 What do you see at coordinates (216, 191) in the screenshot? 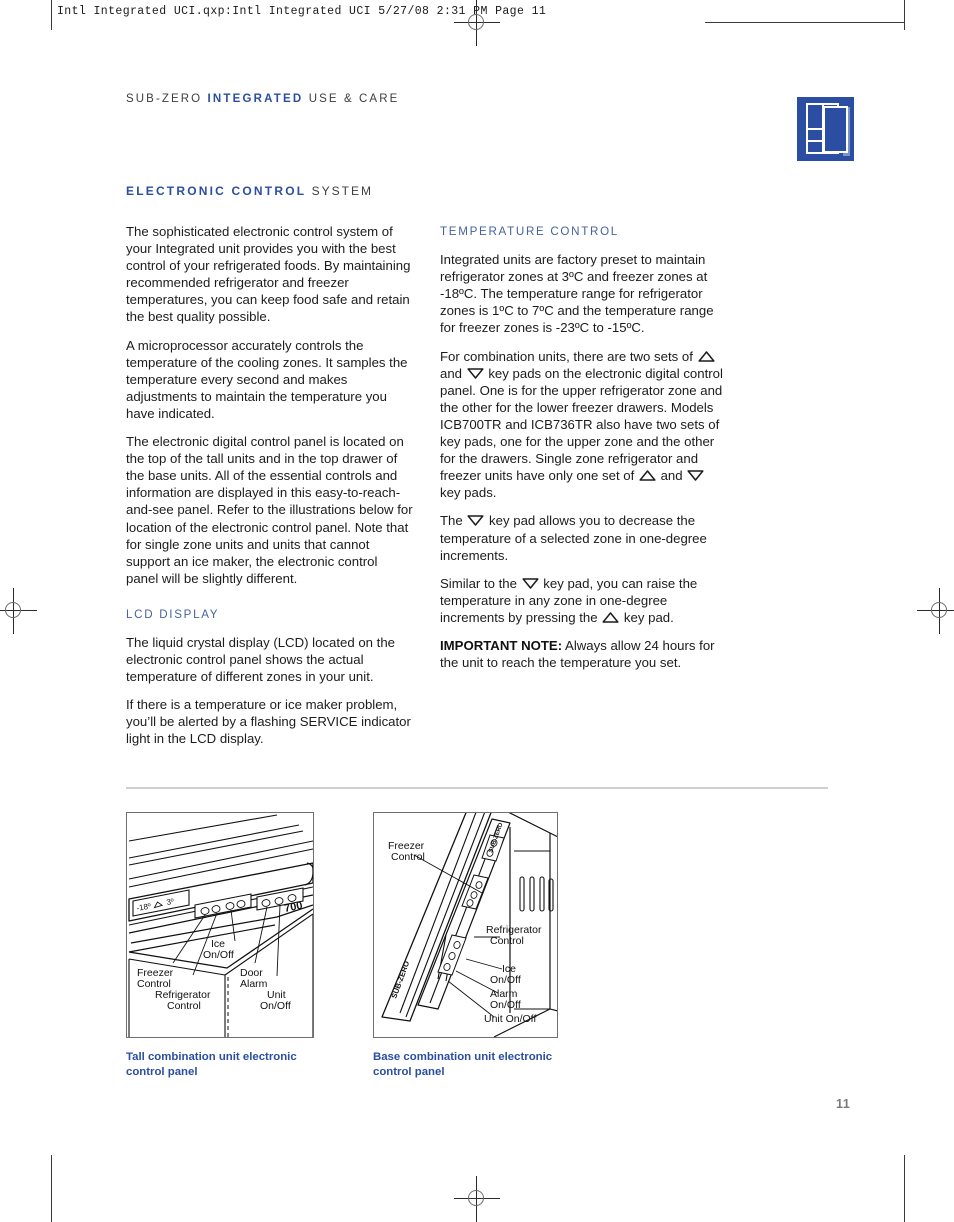
I see `page-title-strong: ELECTRONIC CONTROL` at bounding box center [216, 191].